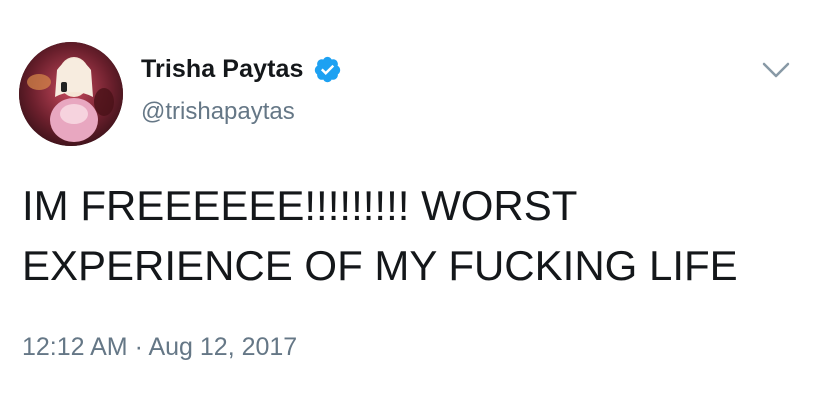 The image size is (814, 407). Describe the element at coordinates (218, 112) in the screenshot. I see `author-handle: @trishapaytas` at that location.